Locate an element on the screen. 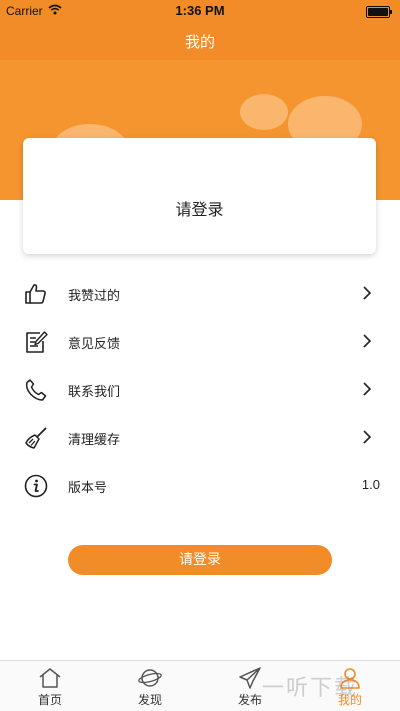  home-icon is located at coordinates (50, 678).